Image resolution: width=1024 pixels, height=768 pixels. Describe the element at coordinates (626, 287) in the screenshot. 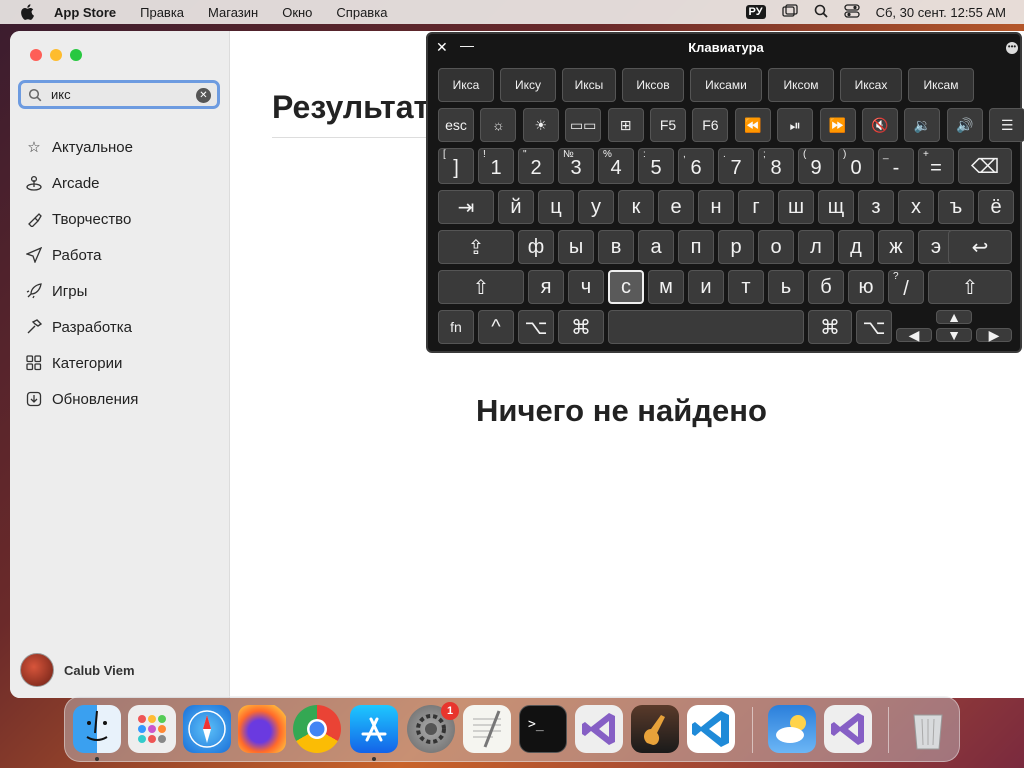

I see `letter-key-с: с` at that location.